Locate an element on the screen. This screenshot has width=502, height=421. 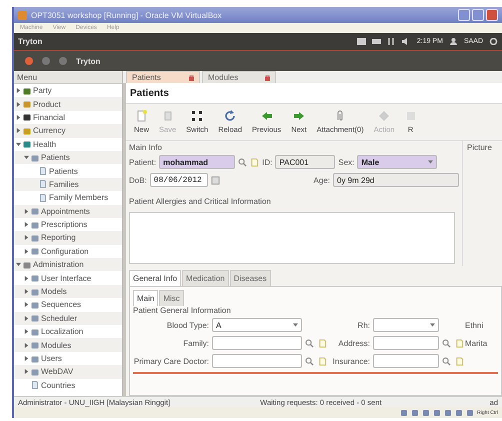
section-label: Picture is located at coordinates (479, 147).